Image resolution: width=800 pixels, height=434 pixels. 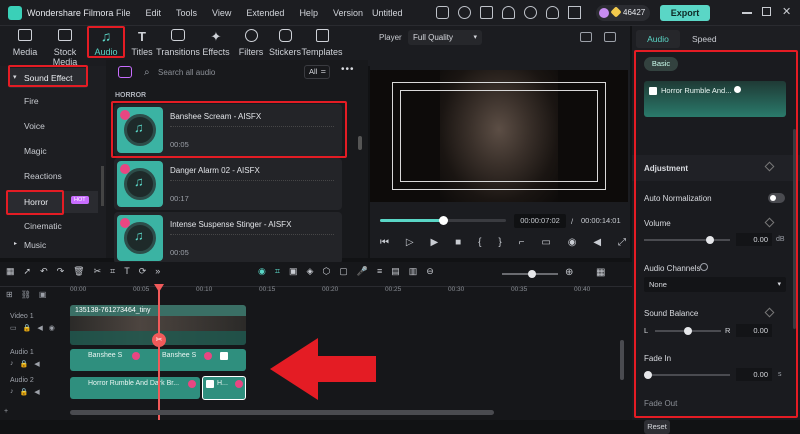 What do you see at coordinates (348, 69) in the screenshot?
I see `more-options-icon: •••` at bounding box center [348, 69].